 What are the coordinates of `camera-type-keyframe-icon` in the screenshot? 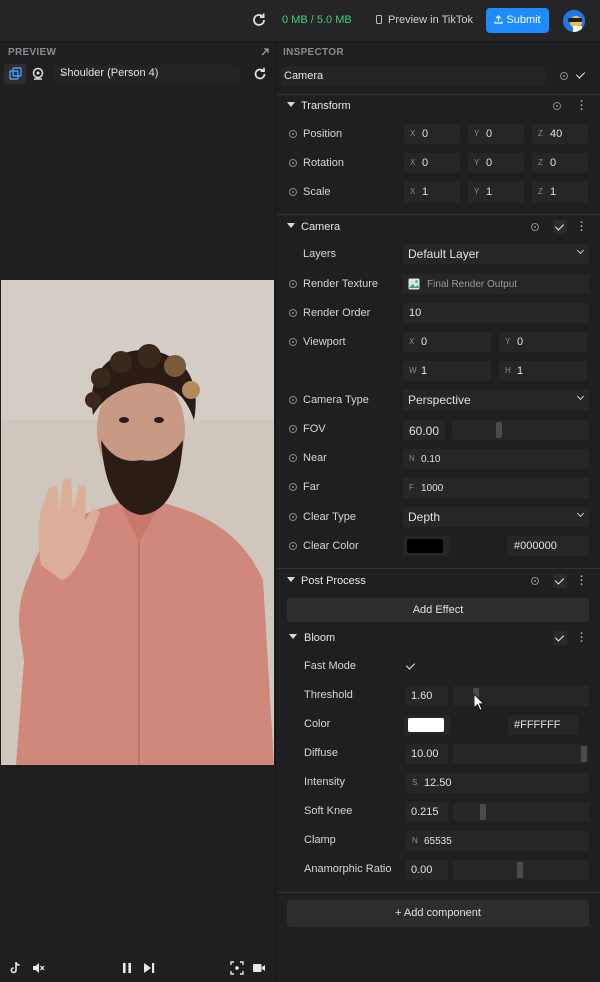 It's located at (293, 400).